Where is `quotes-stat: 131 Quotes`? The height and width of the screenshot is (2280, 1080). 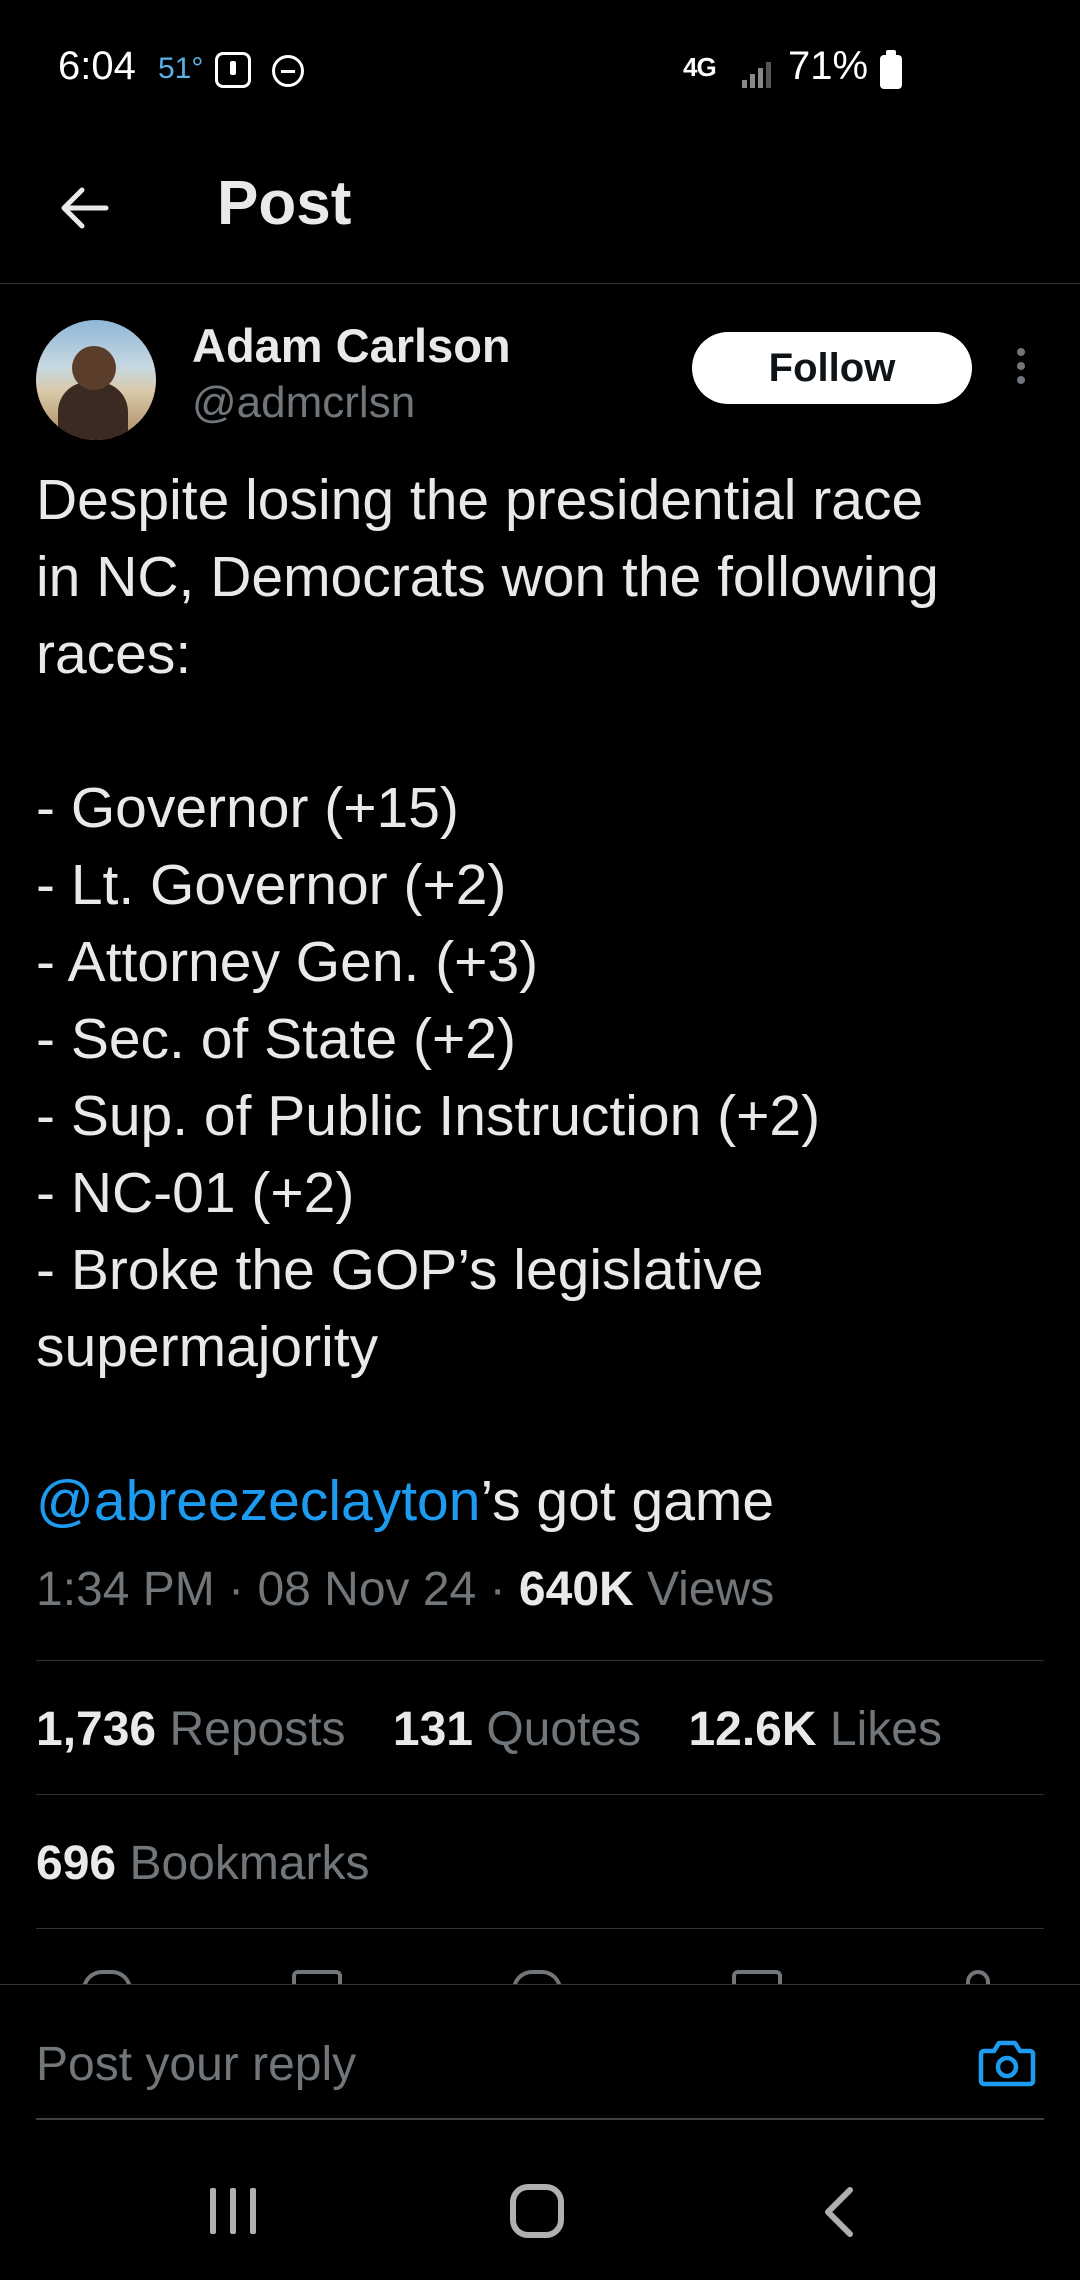
quotes-stat: 131 Quotes is located at coordinates (517, 1729).